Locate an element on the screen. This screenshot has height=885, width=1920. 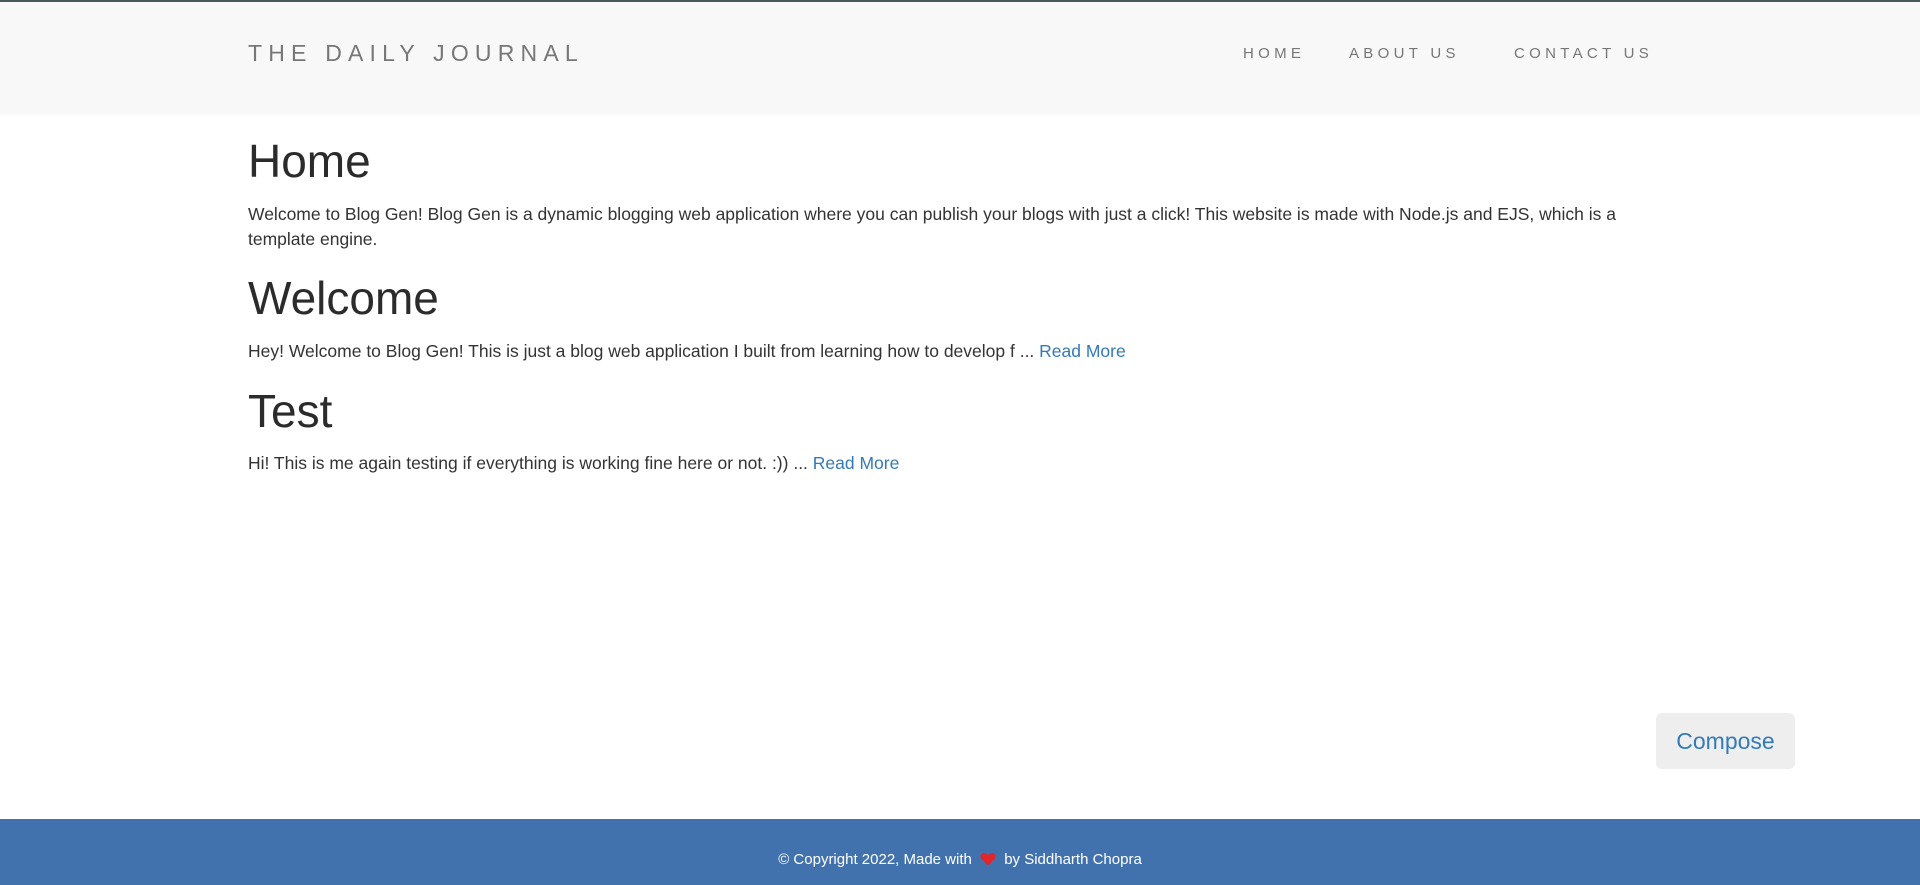
post-title: Test is located at coordinates (290, 411).